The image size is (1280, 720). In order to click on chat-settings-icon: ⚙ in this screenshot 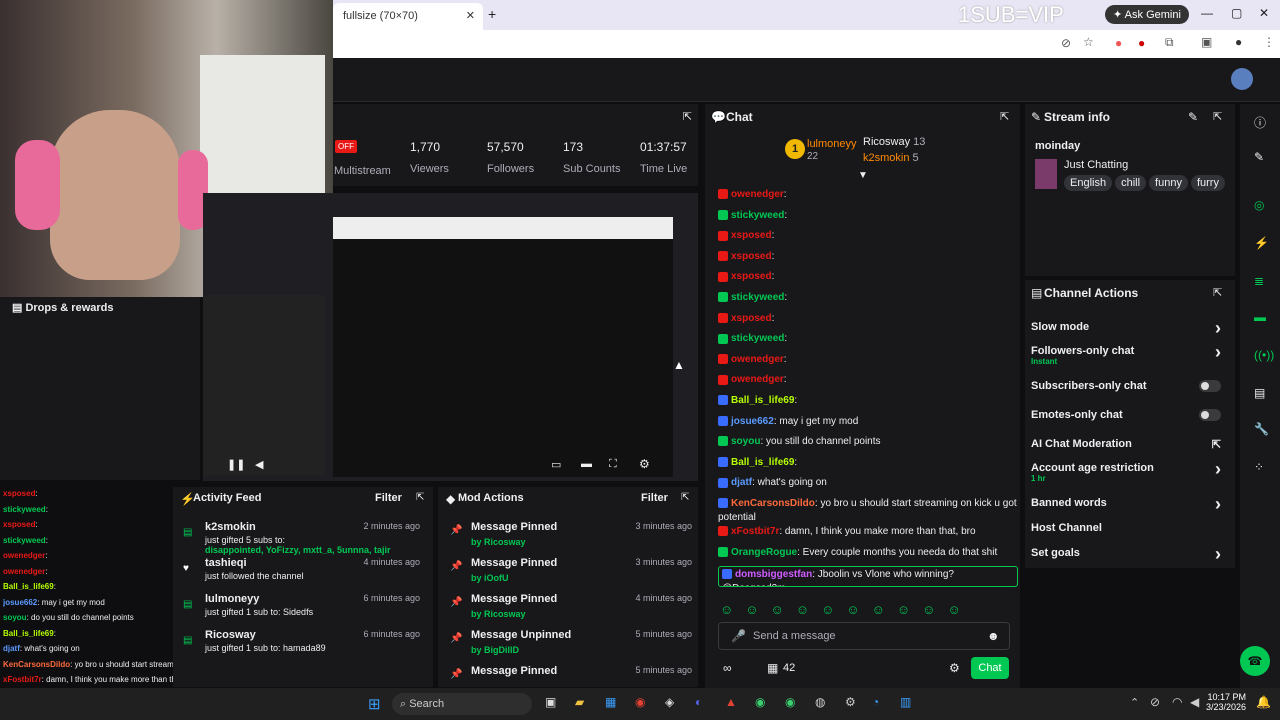, I will do `click(954, 668)`.